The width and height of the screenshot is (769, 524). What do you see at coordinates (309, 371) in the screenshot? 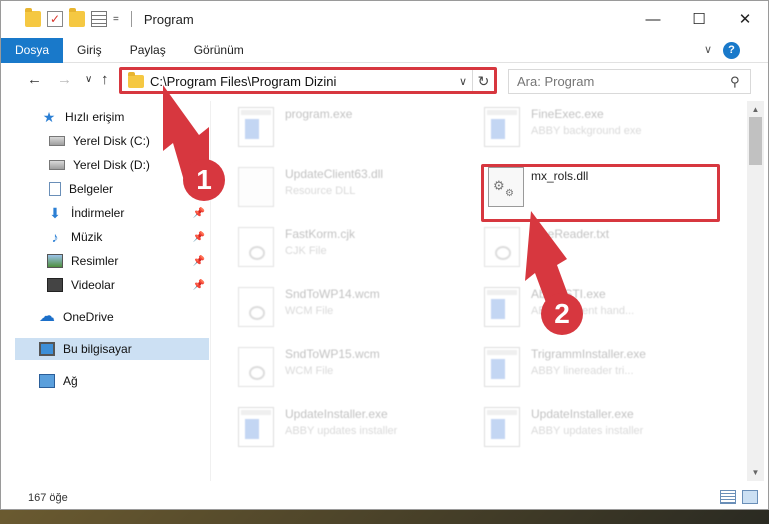
I see `file-description: WCM File` at bounding box center [309, 371].